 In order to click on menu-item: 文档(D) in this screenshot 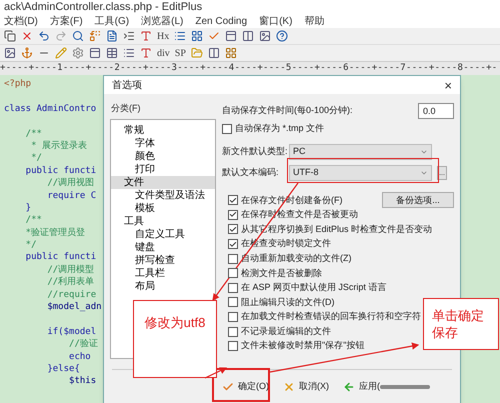, I will do `click(21, 21)`.